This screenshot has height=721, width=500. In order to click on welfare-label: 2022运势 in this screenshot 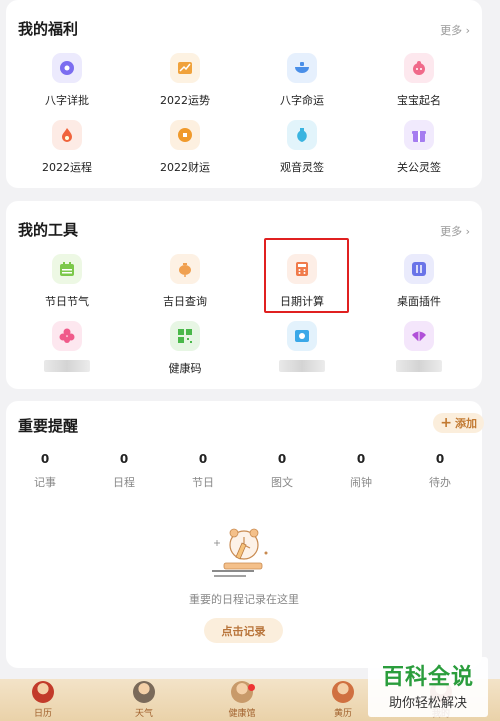, I will do `click(185, 100)`.